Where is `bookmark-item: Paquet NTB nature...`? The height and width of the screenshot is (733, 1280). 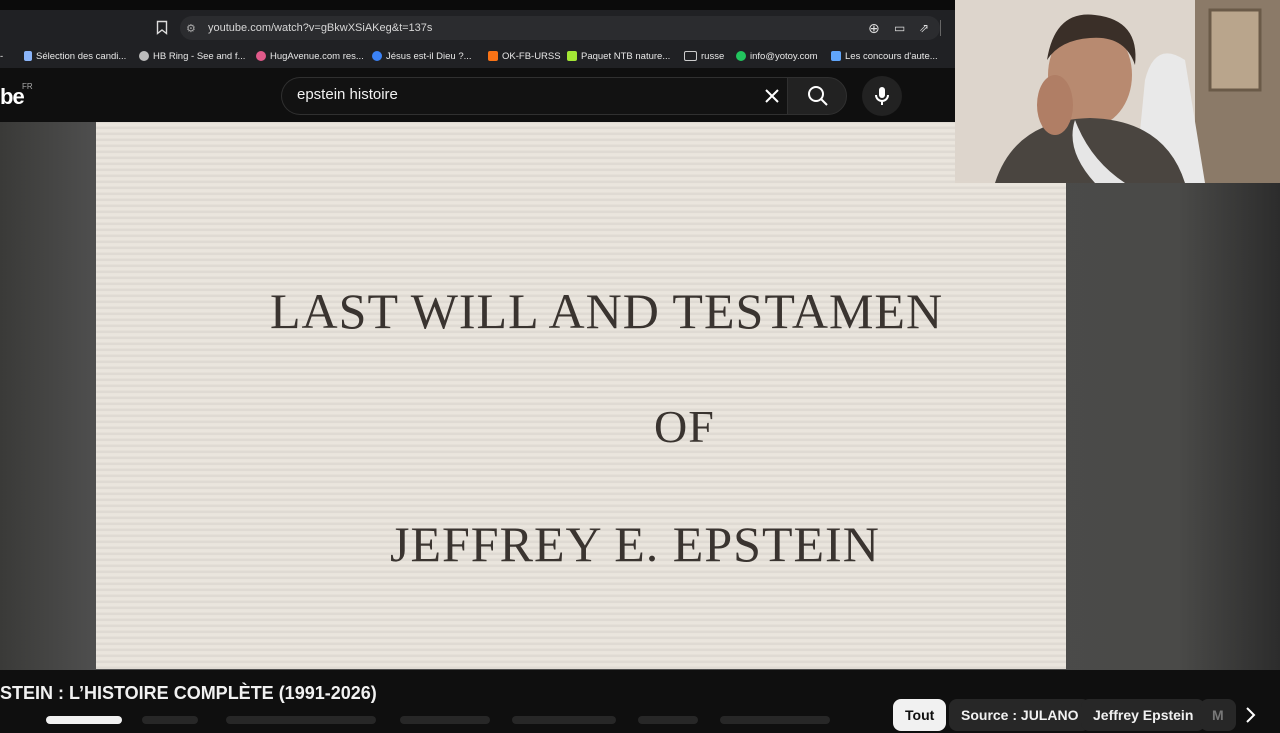 bookmark-item: Paquet NTB nature... is located at coordinates (618, 56).